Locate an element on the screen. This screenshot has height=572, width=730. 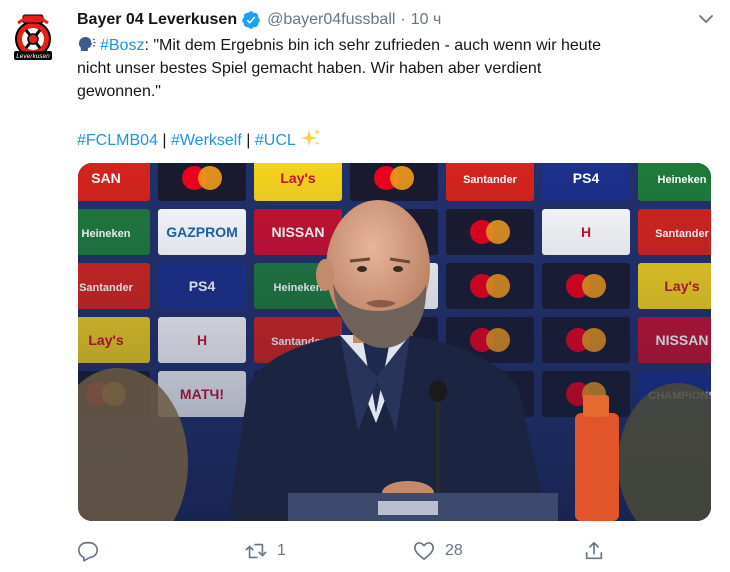
crest-wordmark: Leverkusen is located at coordinates (33, 56).